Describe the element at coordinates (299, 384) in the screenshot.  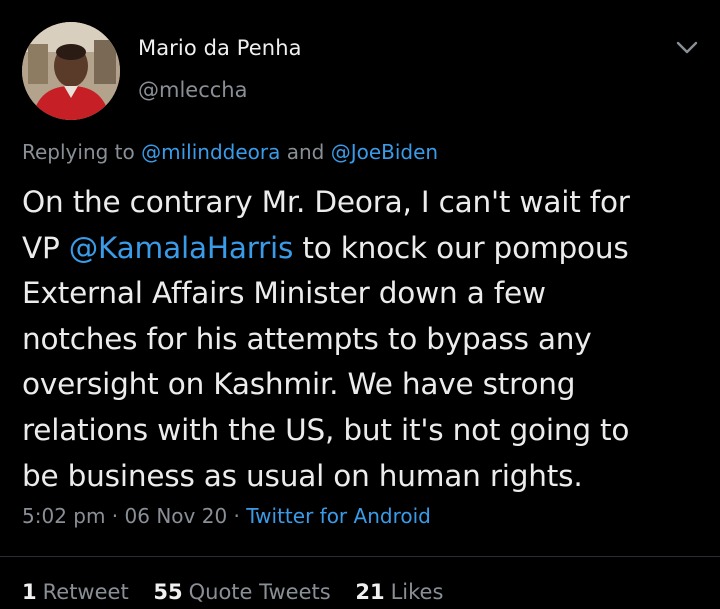
I see `tweet-text-line: oversight on Kashmir. We have strong` at that location.